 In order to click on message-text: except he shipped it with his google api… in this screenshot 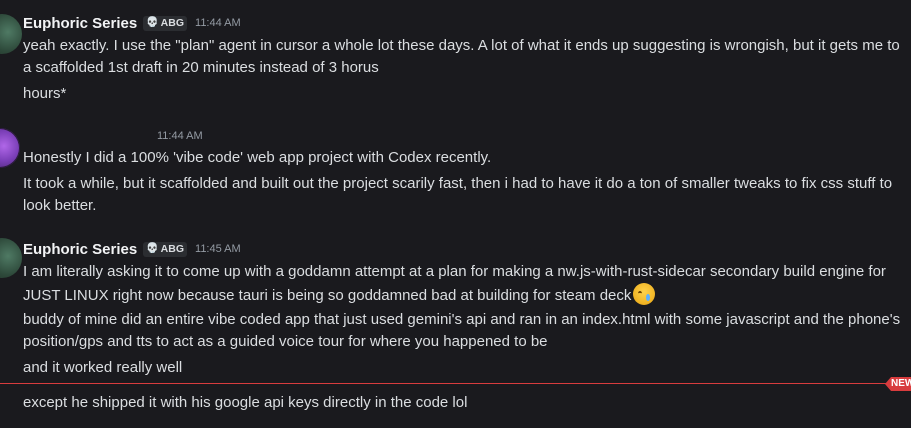, I will do `click(245, 402)`.